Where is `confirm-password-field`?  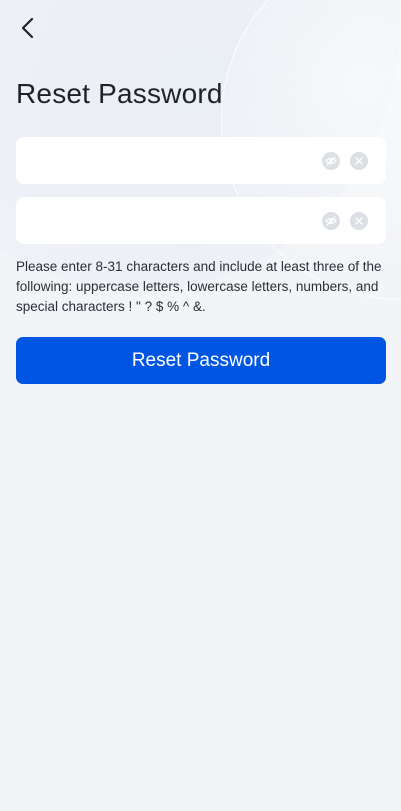
confirm-password-field is located at coordinates (201, 220).